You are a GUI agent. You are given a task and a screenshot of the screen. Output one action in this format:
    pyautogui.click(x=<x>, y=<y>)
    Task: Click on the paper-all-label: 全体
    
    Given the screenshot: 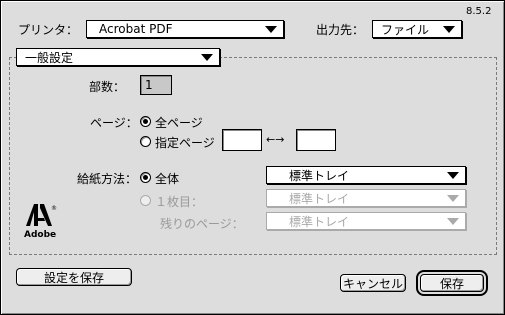 What is the action you would take?
    pyautogui.click(x=167, y=179)
    